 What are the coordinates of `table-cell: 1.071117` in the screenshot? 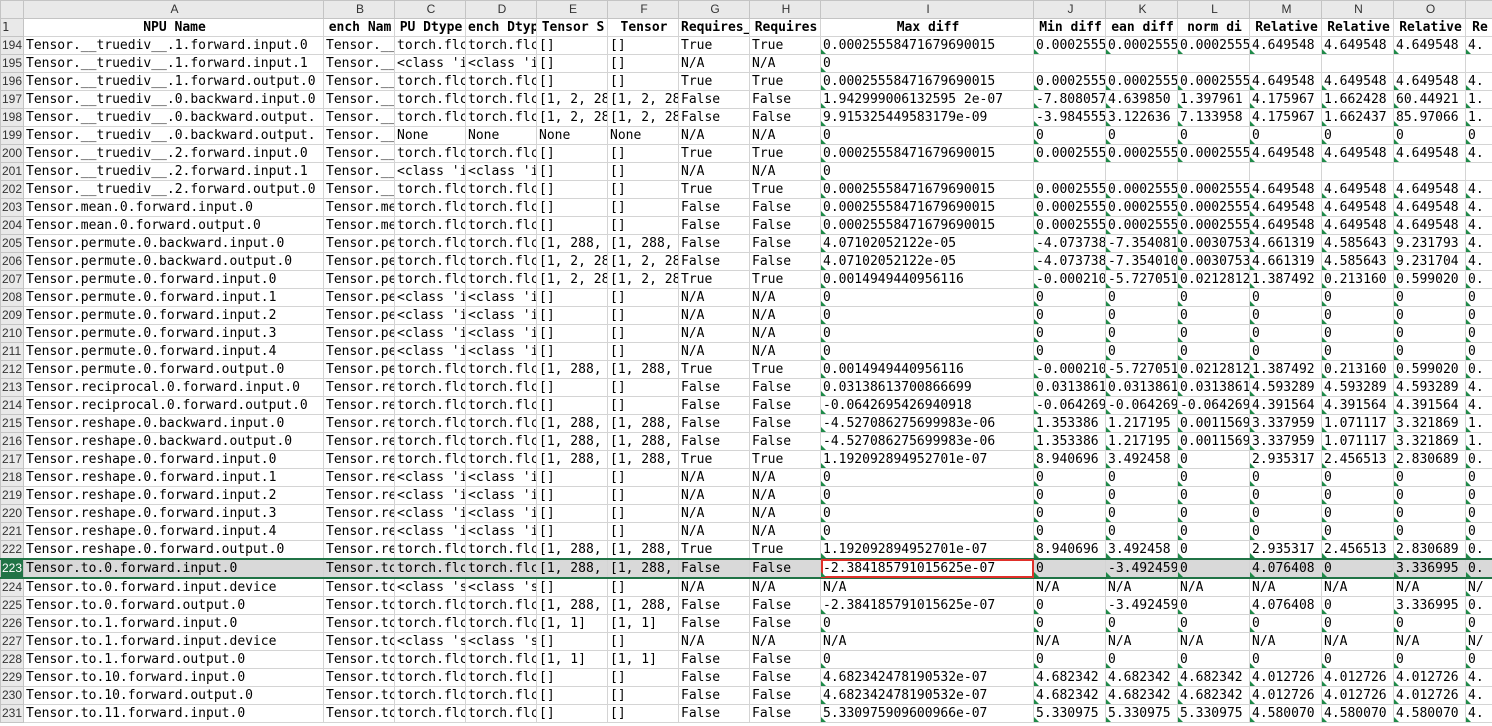 It's located at (1357, 423).